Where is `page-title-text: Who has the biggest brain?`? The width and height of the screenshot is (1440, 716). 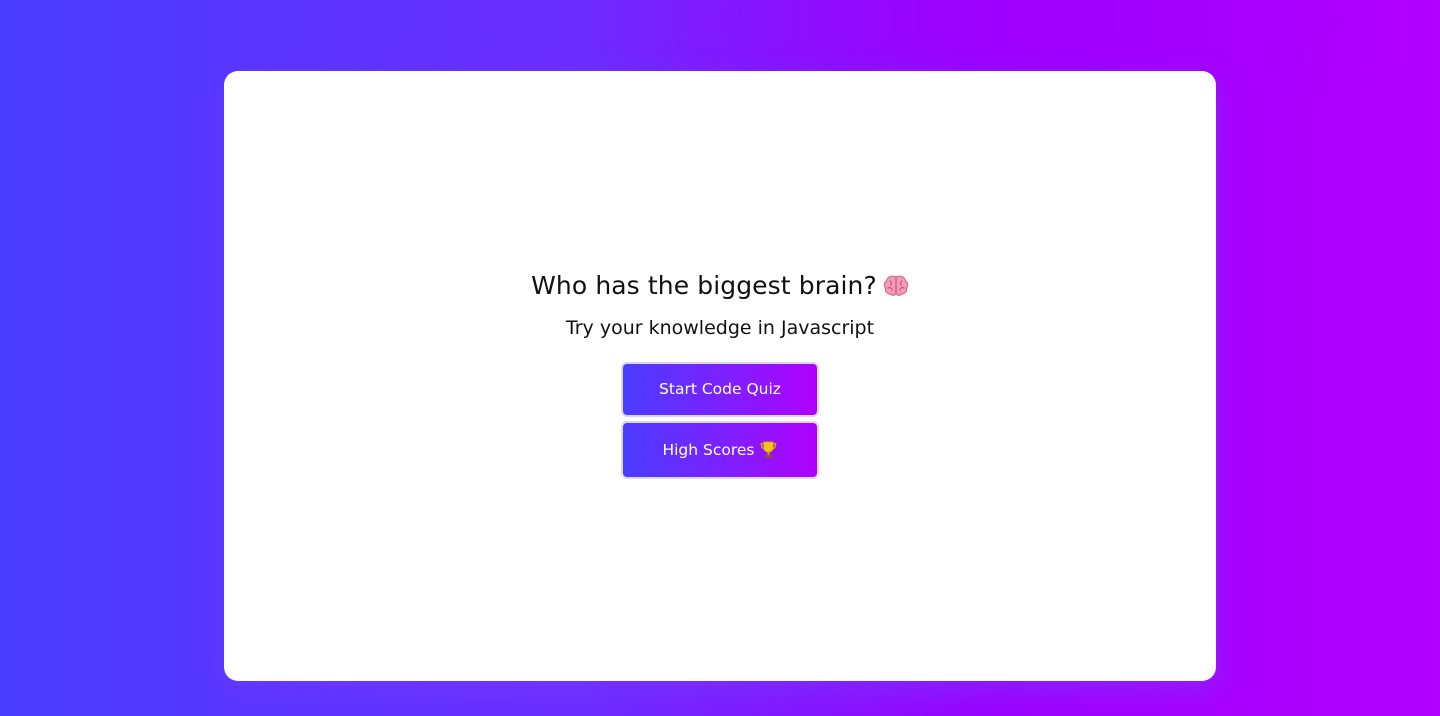
page-title-text: Who has the biggest brain? is located at coordinates (704, 285).